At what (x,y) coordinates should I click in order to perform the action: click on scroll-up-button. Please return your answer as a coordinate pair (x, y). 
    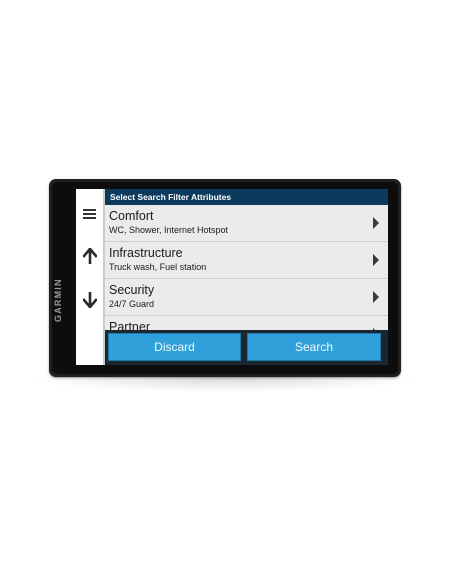
    Looking at the image, I should click on (89, 256).